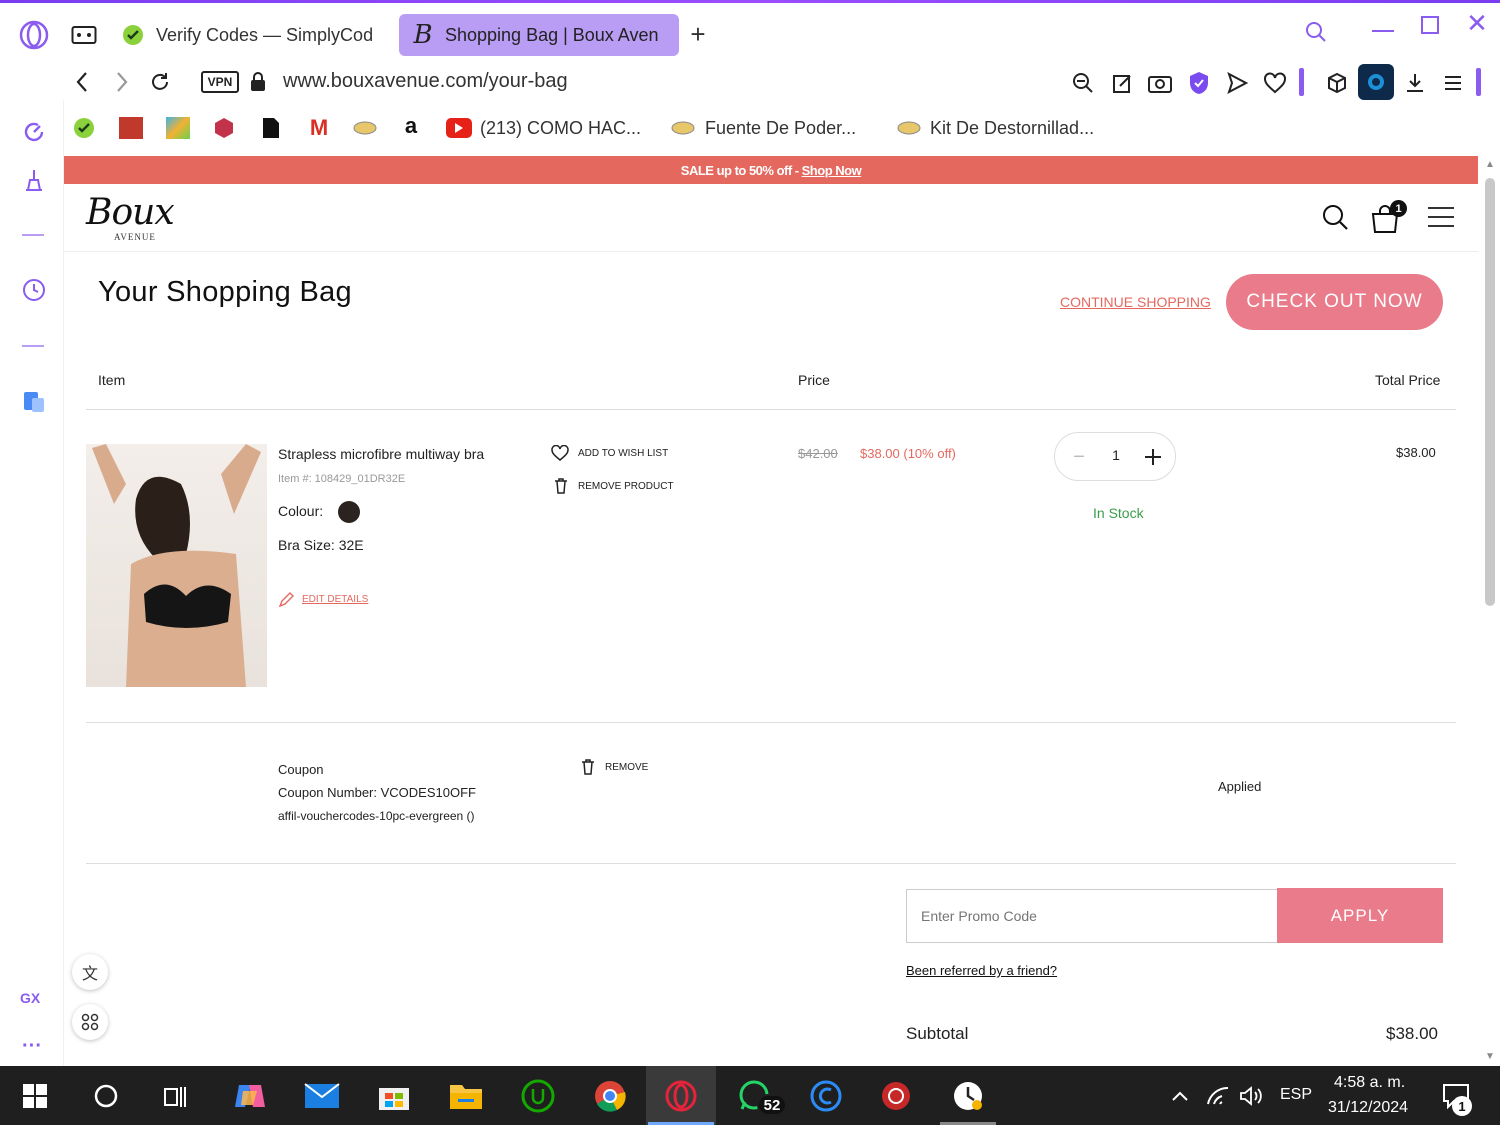  Describe the element at coordinates (1490, 164) in the screenshot. I see `scroll-up-icon: ▲` at that location.